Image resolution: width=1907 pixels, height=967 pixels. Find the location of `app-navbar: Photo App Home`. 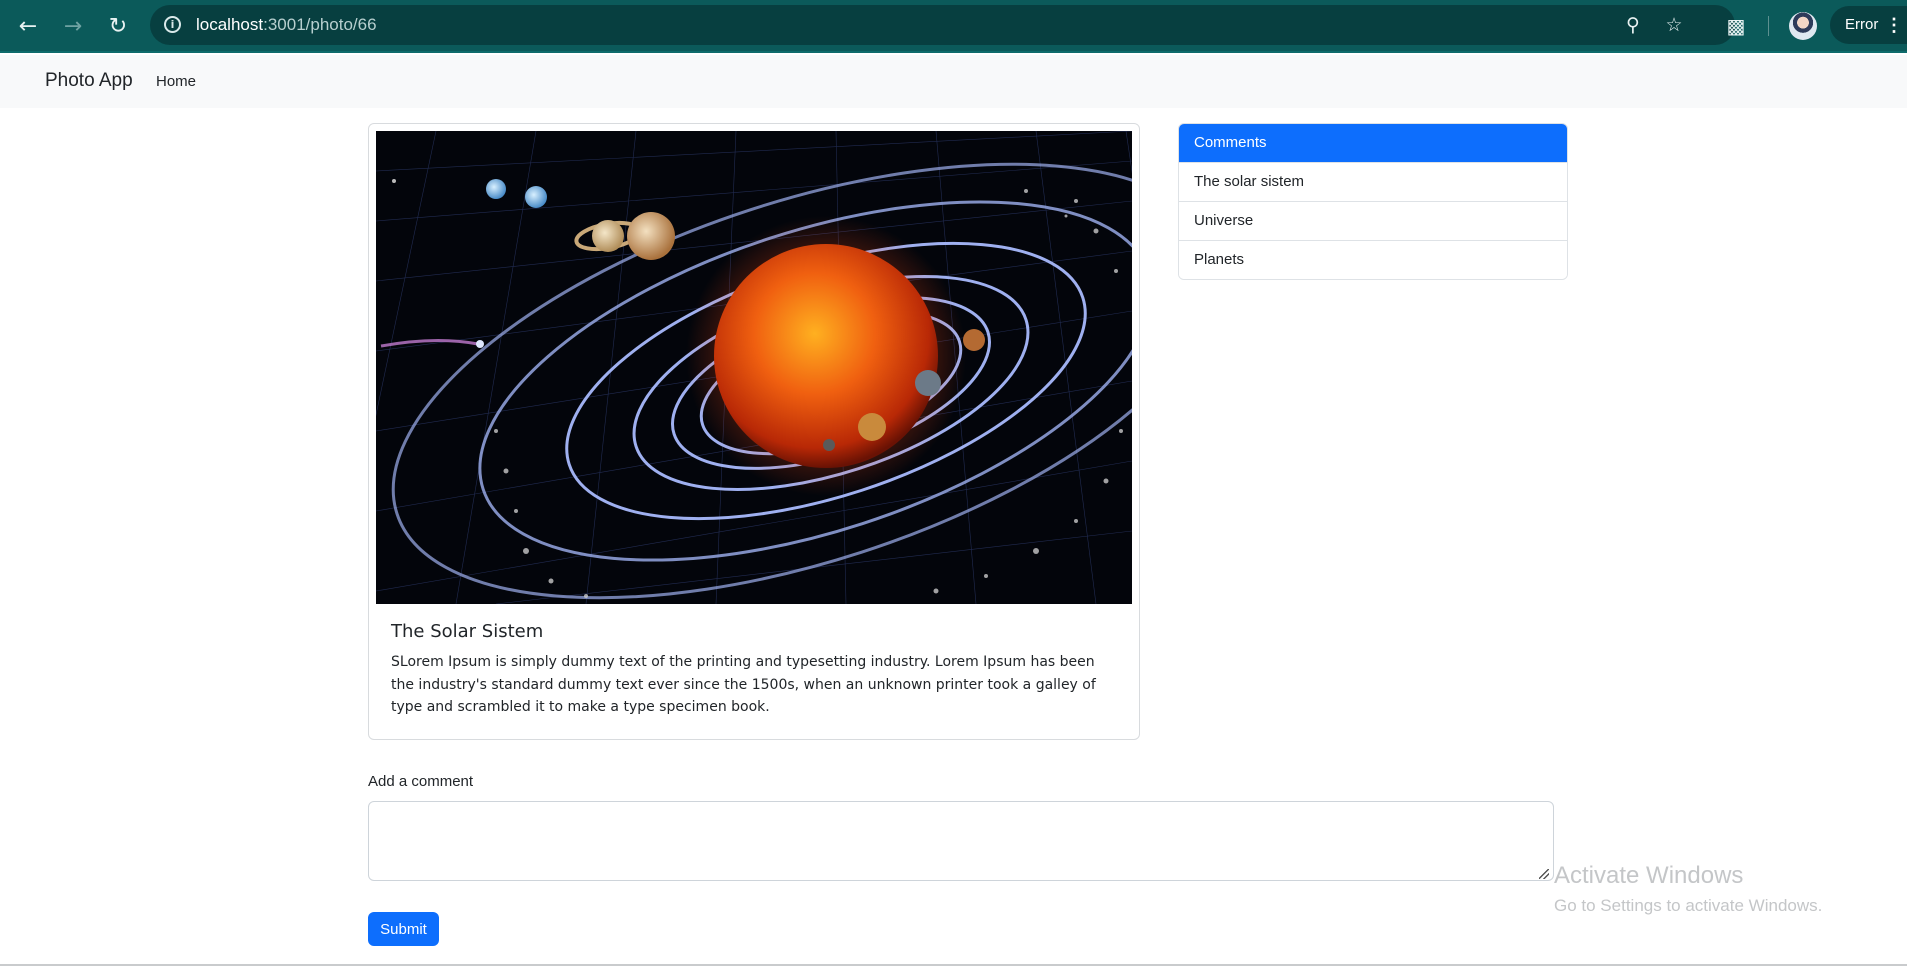

app-navbar: Photo App Home is located at coordinates (953, 81).